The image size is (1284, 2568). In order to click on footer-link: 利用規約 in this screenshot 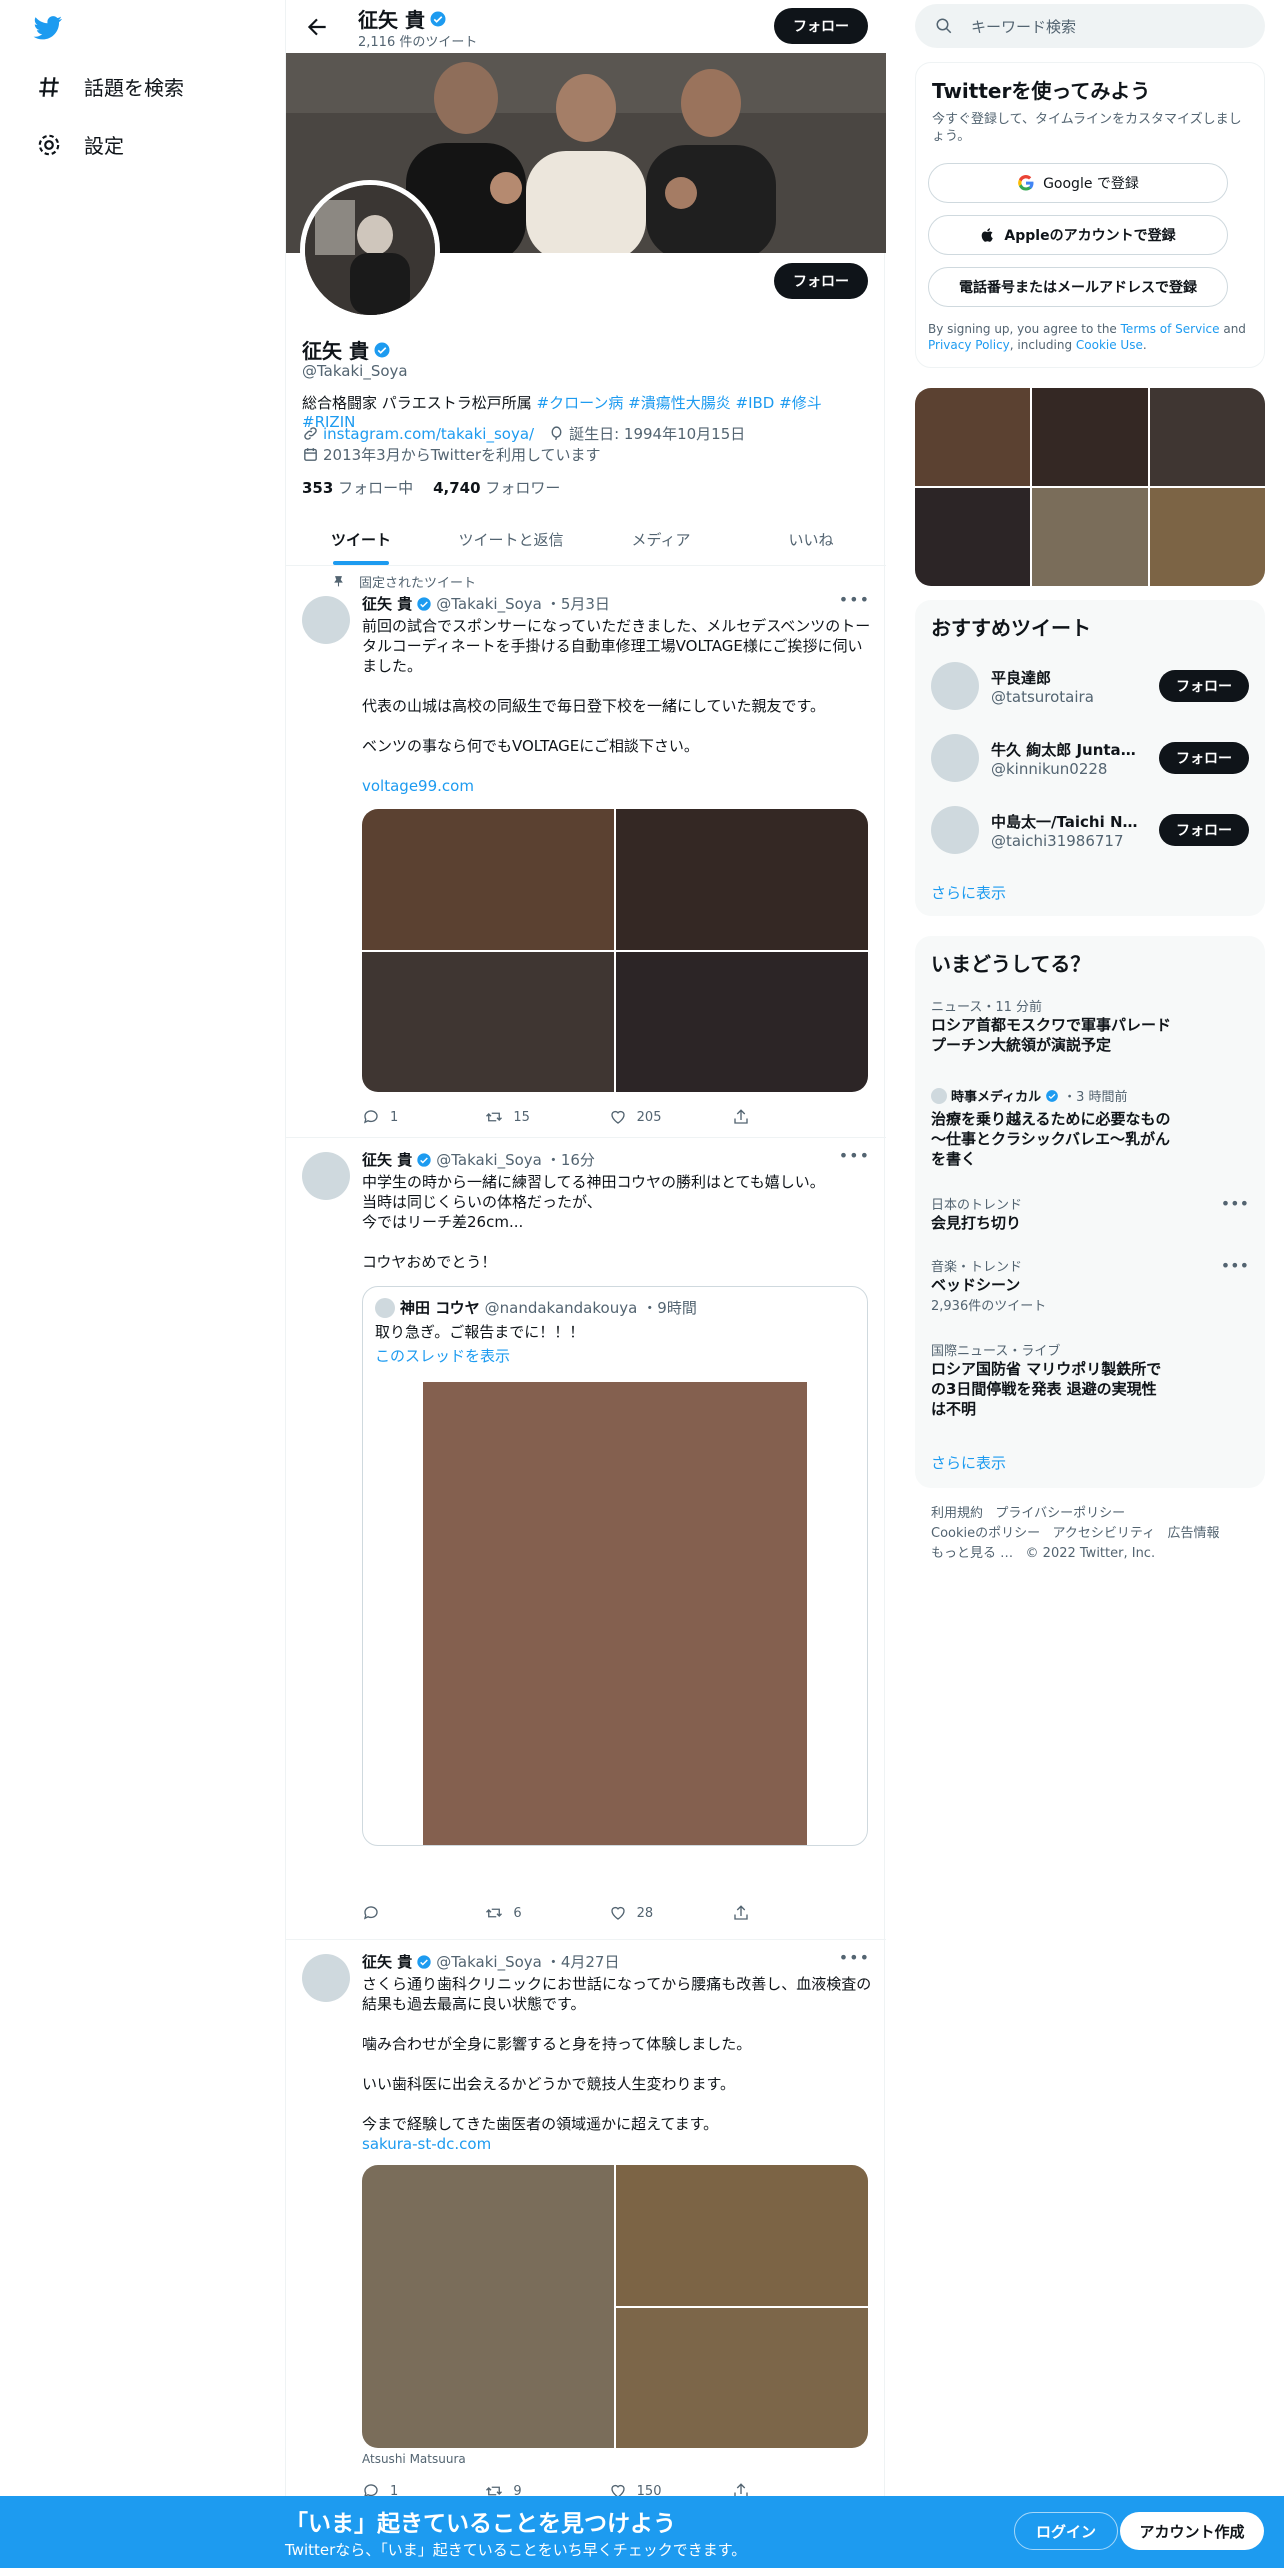, I will do `click(957, 1513)`.